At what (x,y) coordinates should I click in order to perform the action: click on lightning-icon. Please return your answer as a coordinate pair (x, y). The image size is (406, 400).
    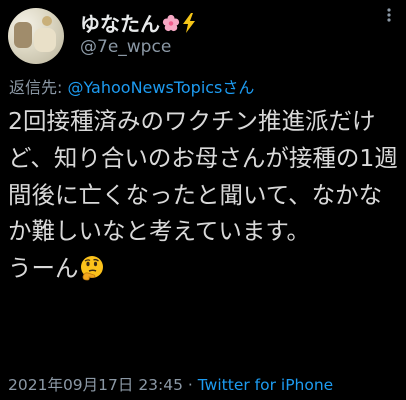
    Looking at the image, I should click on (189, 22).